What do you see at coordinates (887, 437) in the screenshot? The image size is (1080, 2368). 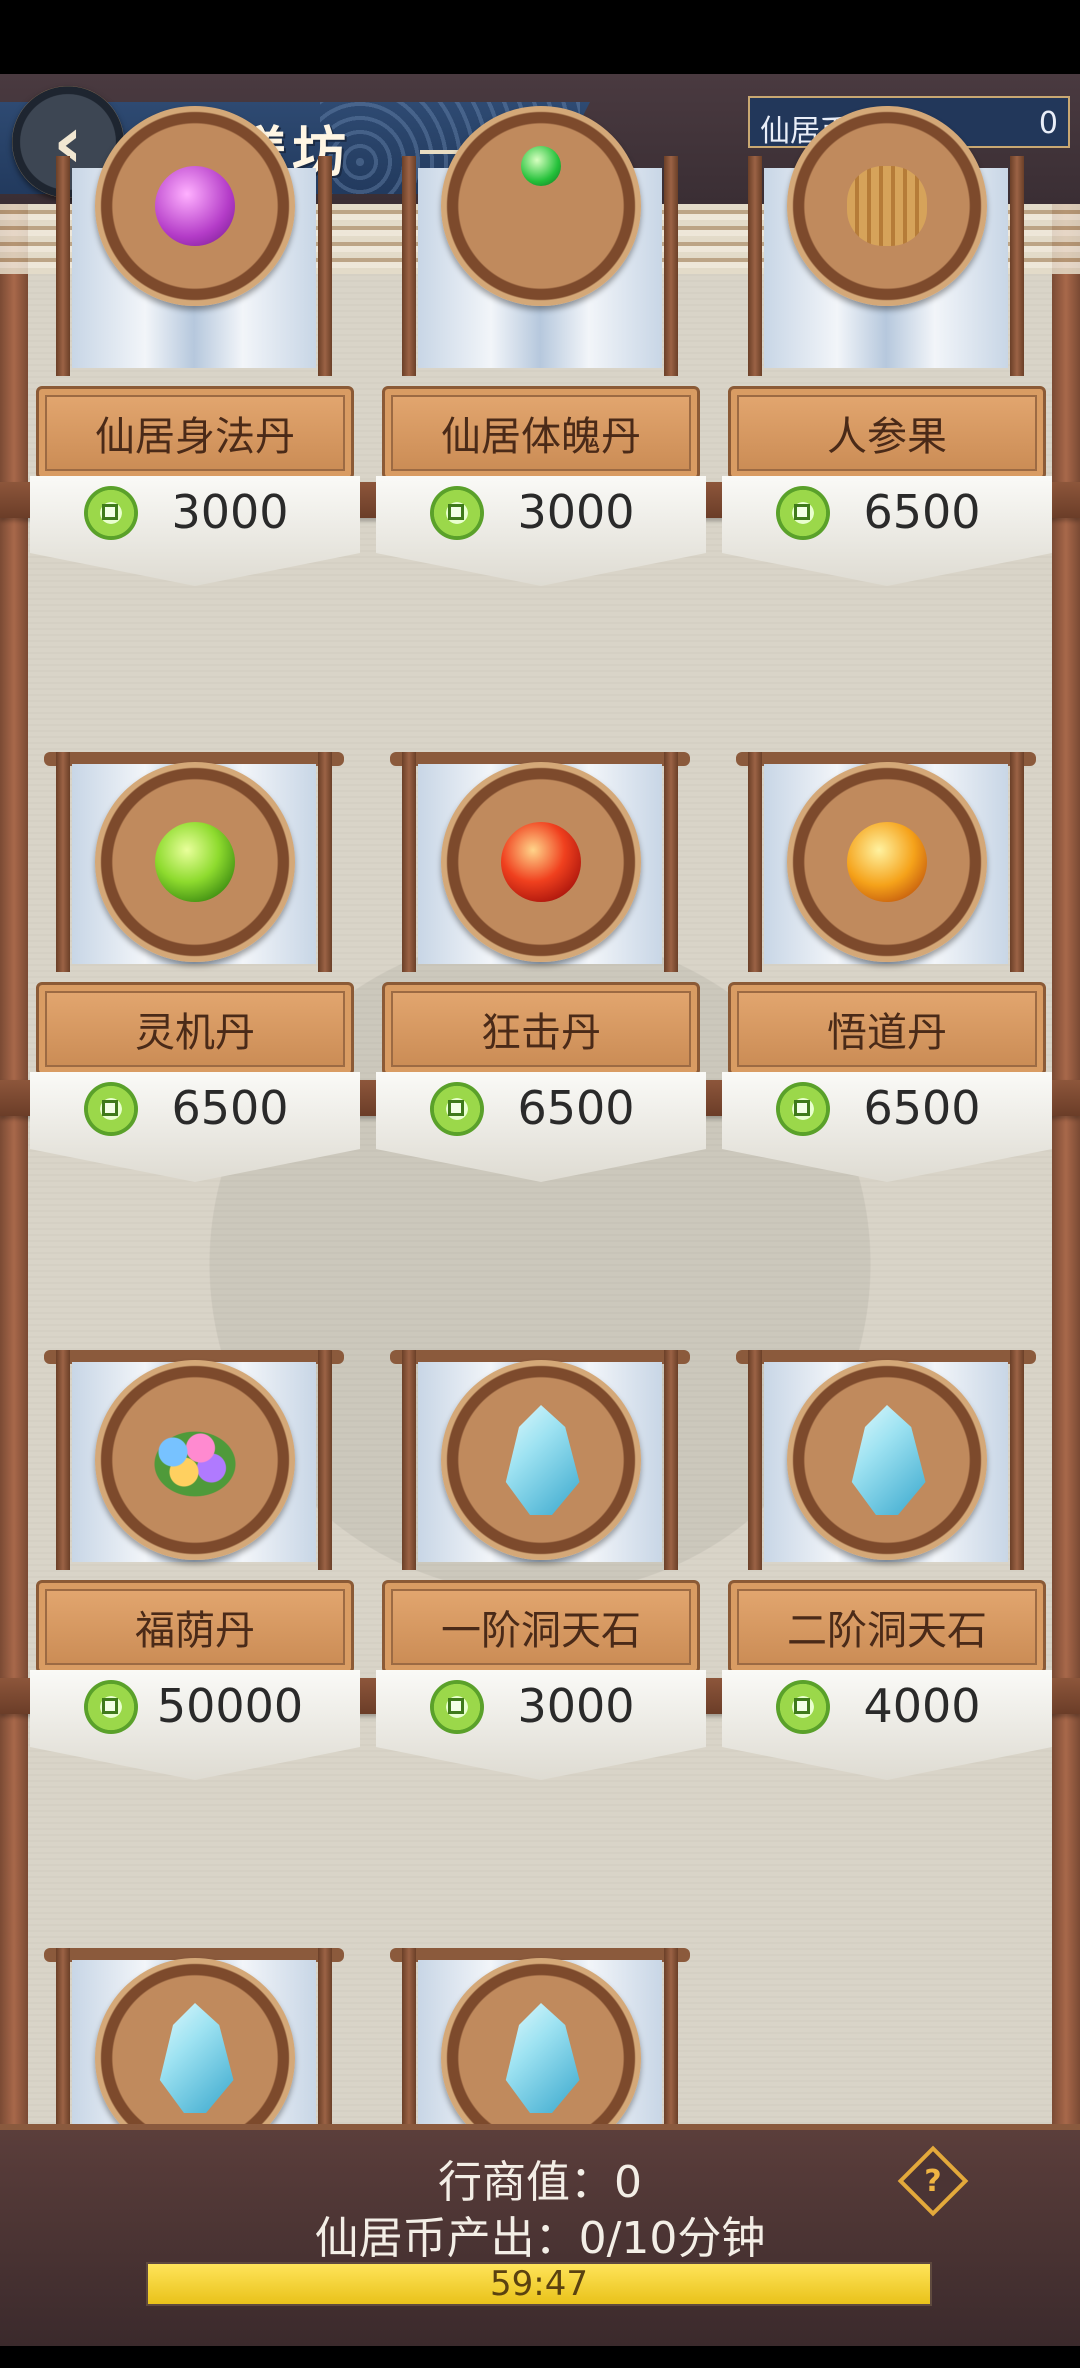 I see `item-name: 人参果` at bounding box center [887, 437].